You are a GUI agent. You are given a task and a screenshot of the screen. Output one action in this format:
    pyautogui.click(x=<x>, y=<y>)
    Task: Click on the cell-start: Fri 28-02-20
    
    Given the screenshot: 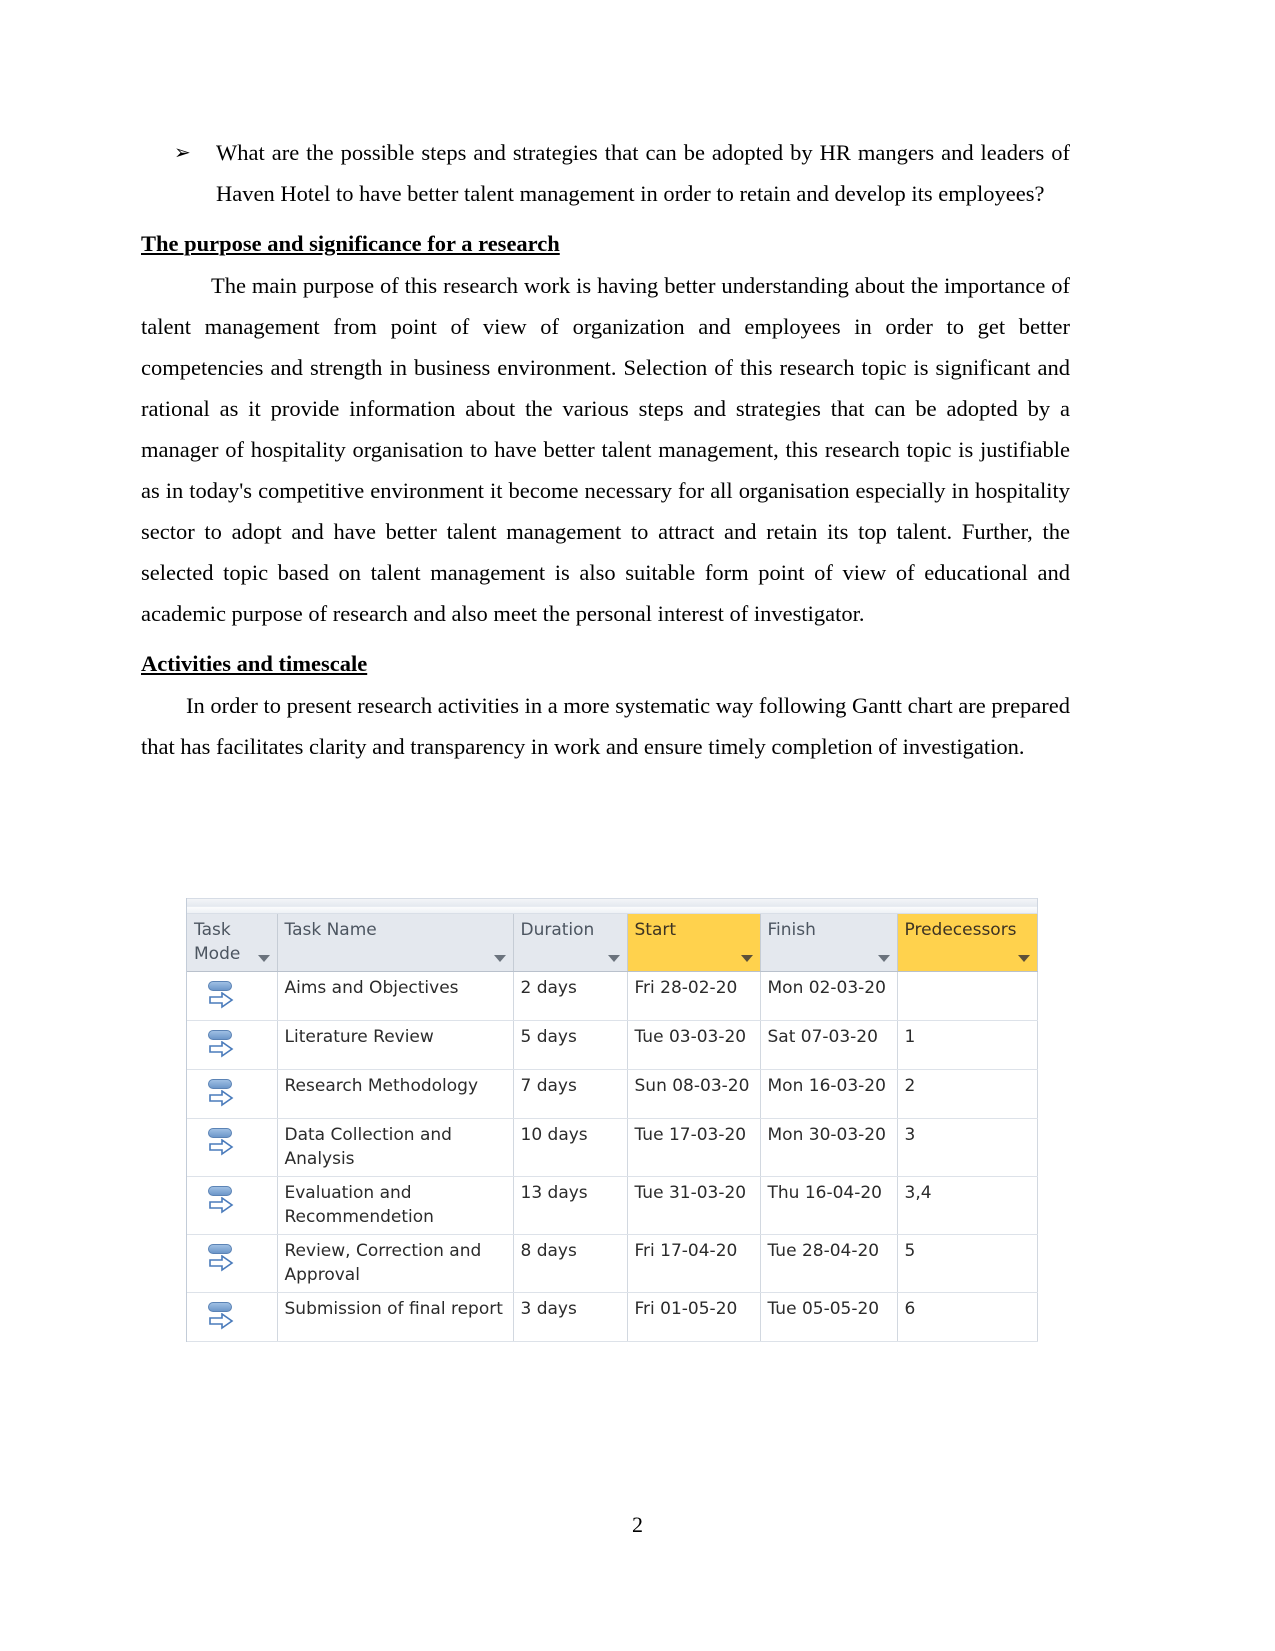 What is the action you would take?
    pyautogui.click(x=694, y=996)
    